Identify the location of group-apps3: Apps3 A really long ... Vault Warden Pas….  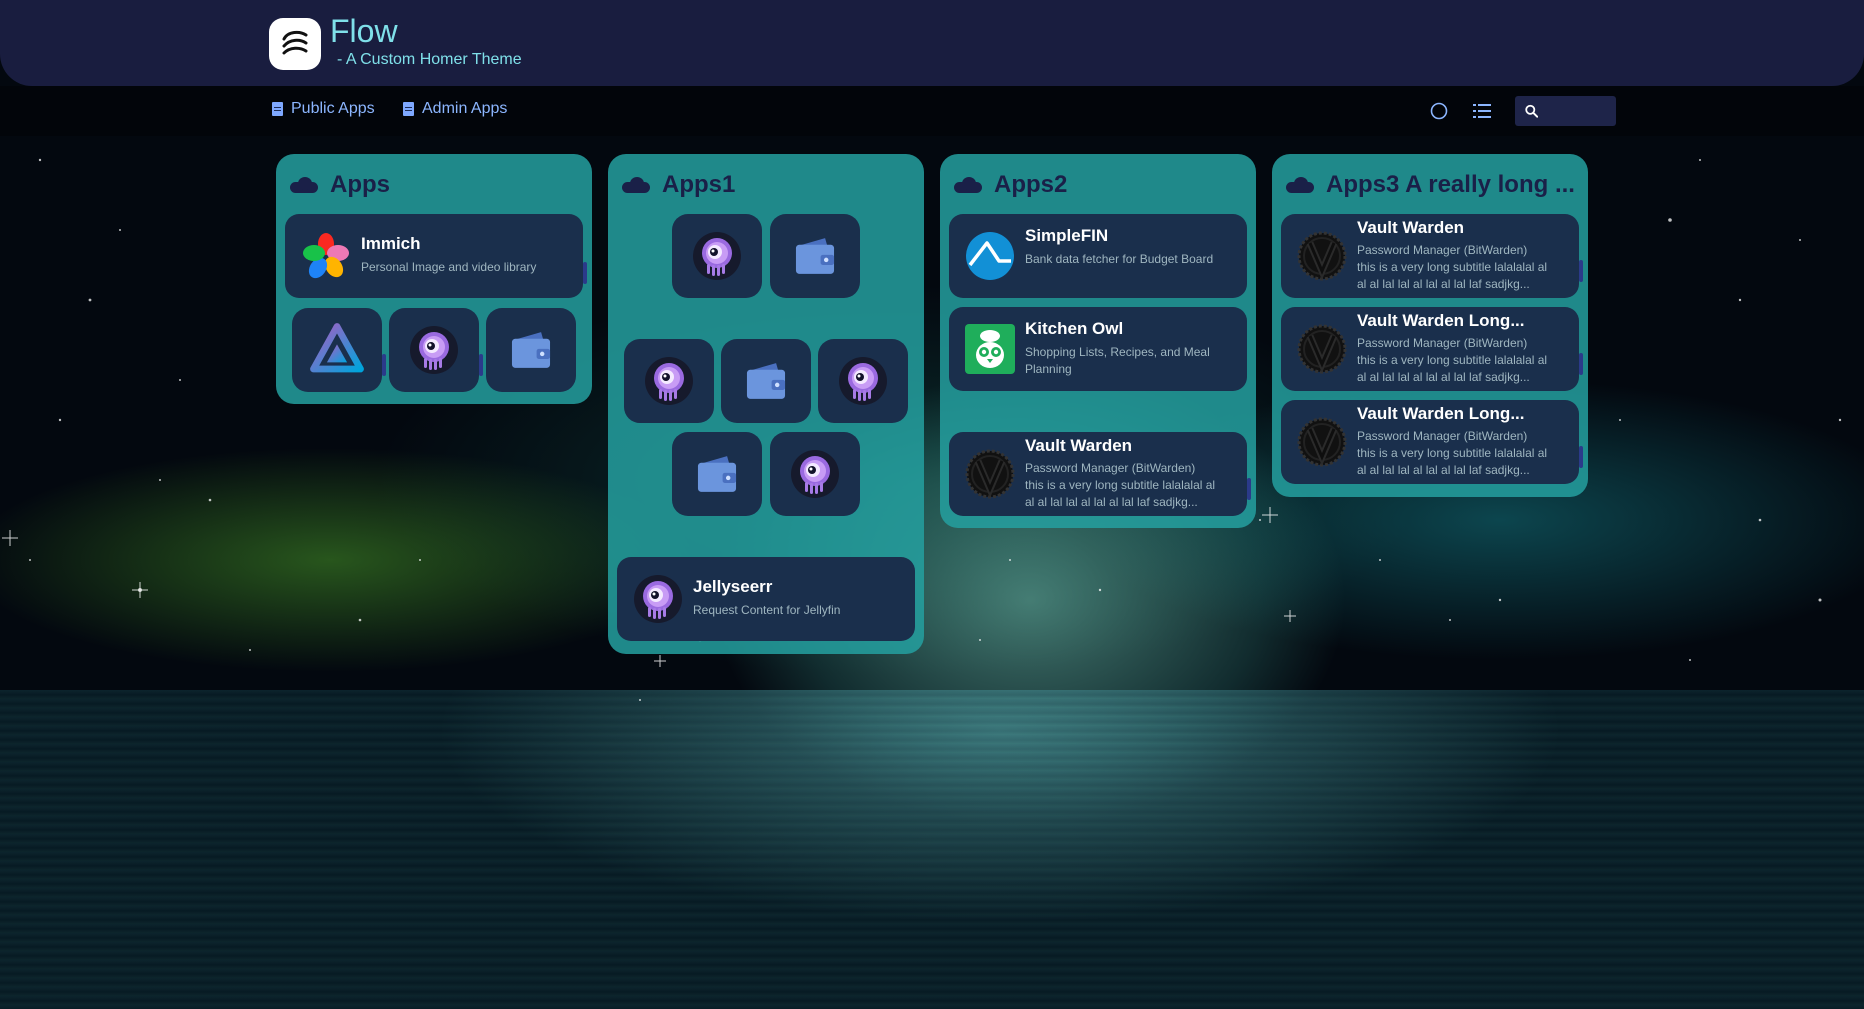
(1430, 325).